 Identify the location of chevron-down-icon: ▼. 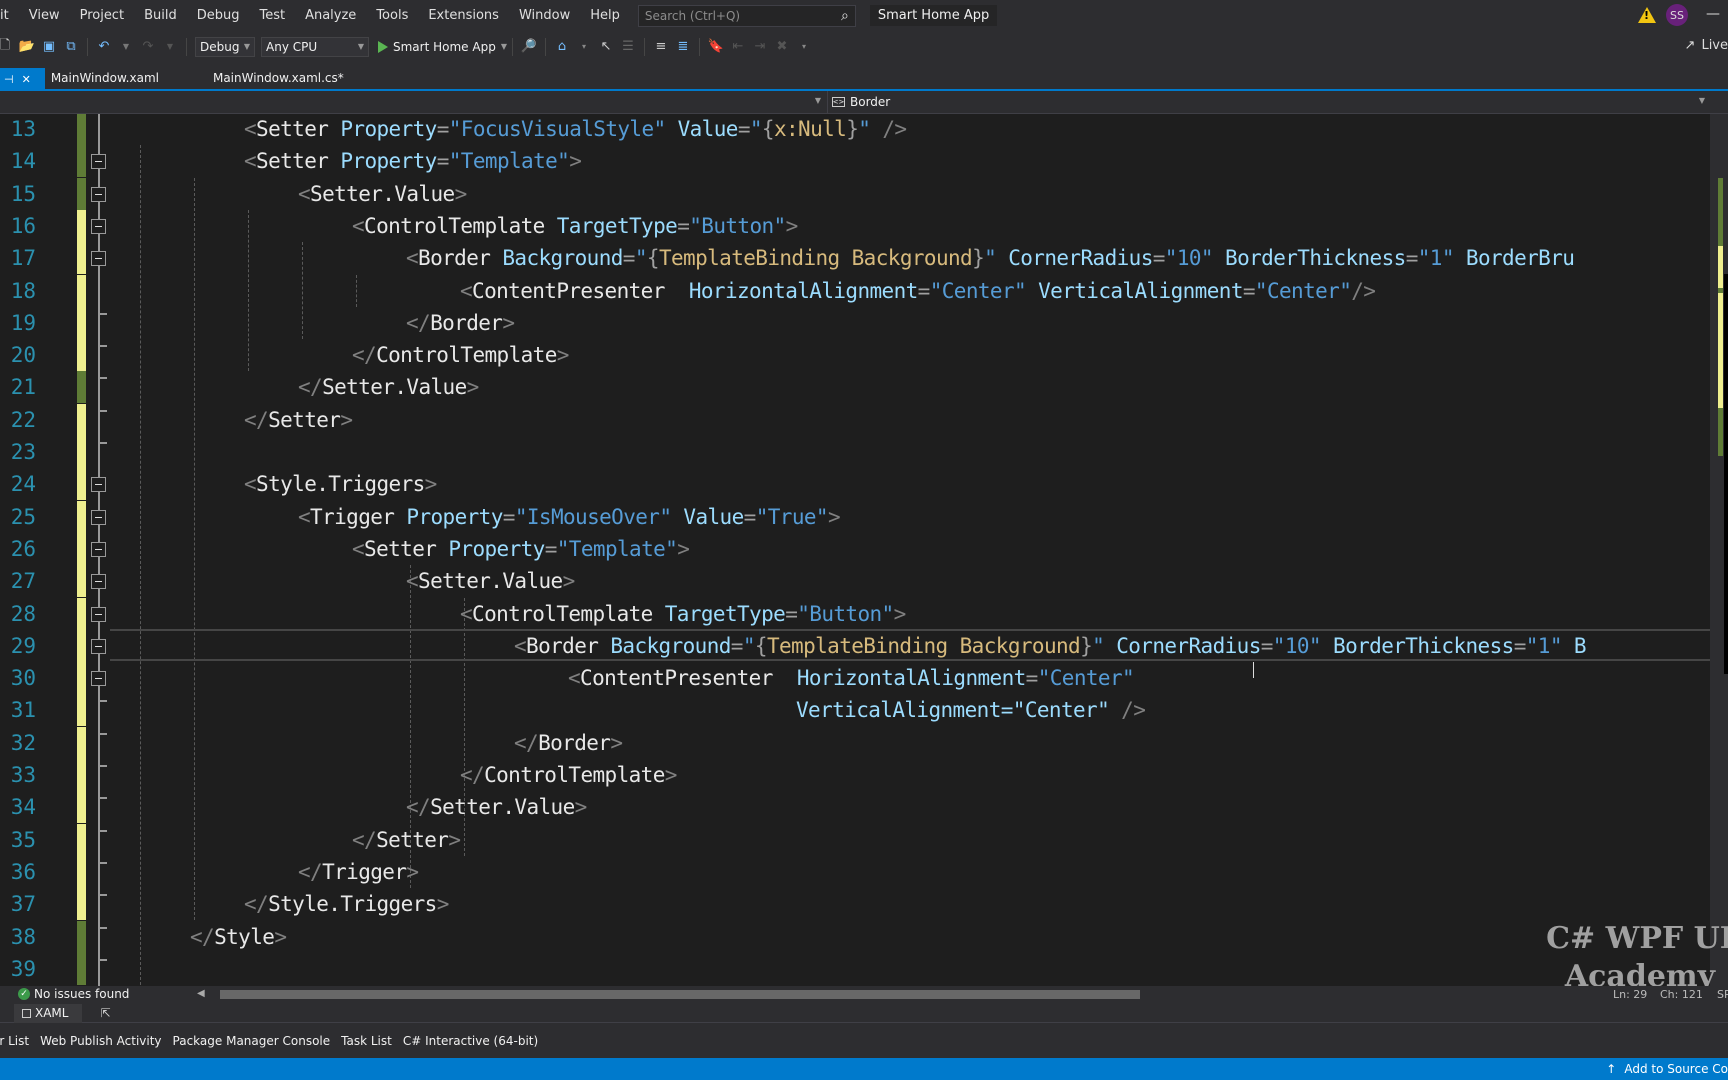
(504, 46).